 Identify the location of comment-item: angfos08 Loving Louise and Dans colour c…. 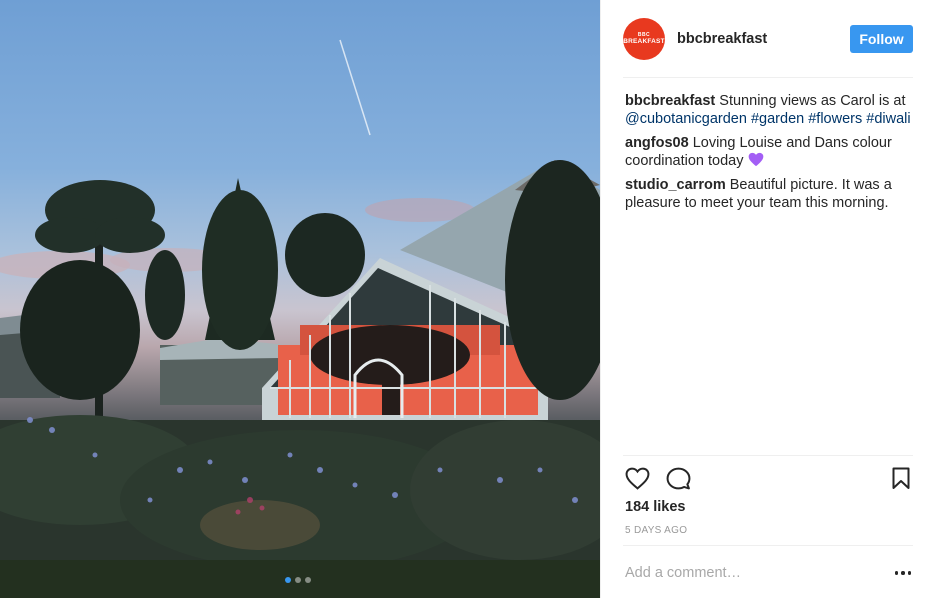
(770, 152).